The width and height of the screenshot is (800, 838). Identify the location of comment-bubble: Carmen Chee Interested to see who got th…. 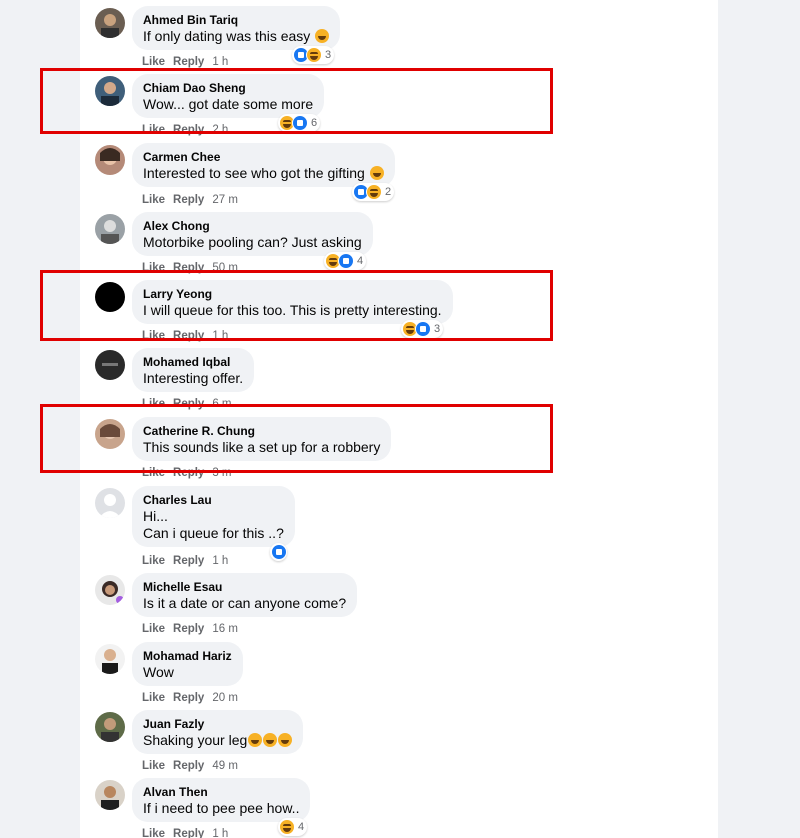
(263, 165).